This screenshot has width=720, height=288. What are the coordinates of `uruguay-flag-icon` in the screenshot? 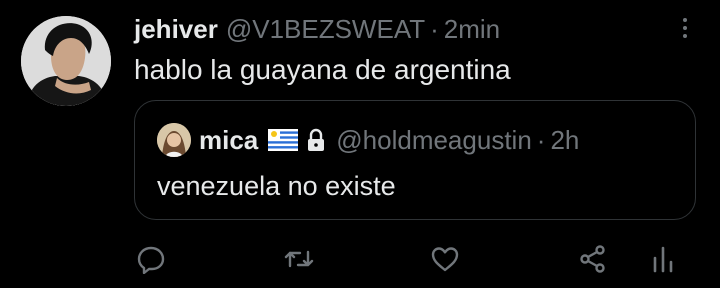 It's located at (283, 140).